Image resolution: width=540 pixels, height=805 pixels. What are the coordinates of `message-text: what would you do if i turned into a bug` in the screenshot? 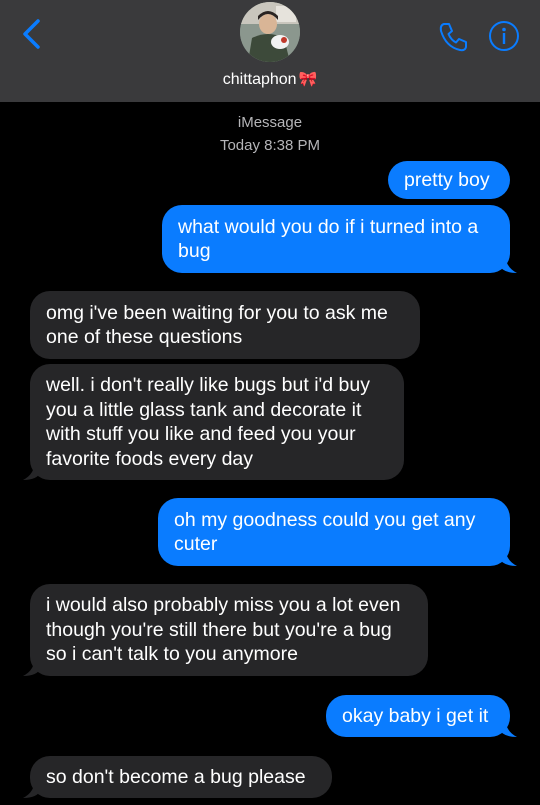 It's located at (328, 239).